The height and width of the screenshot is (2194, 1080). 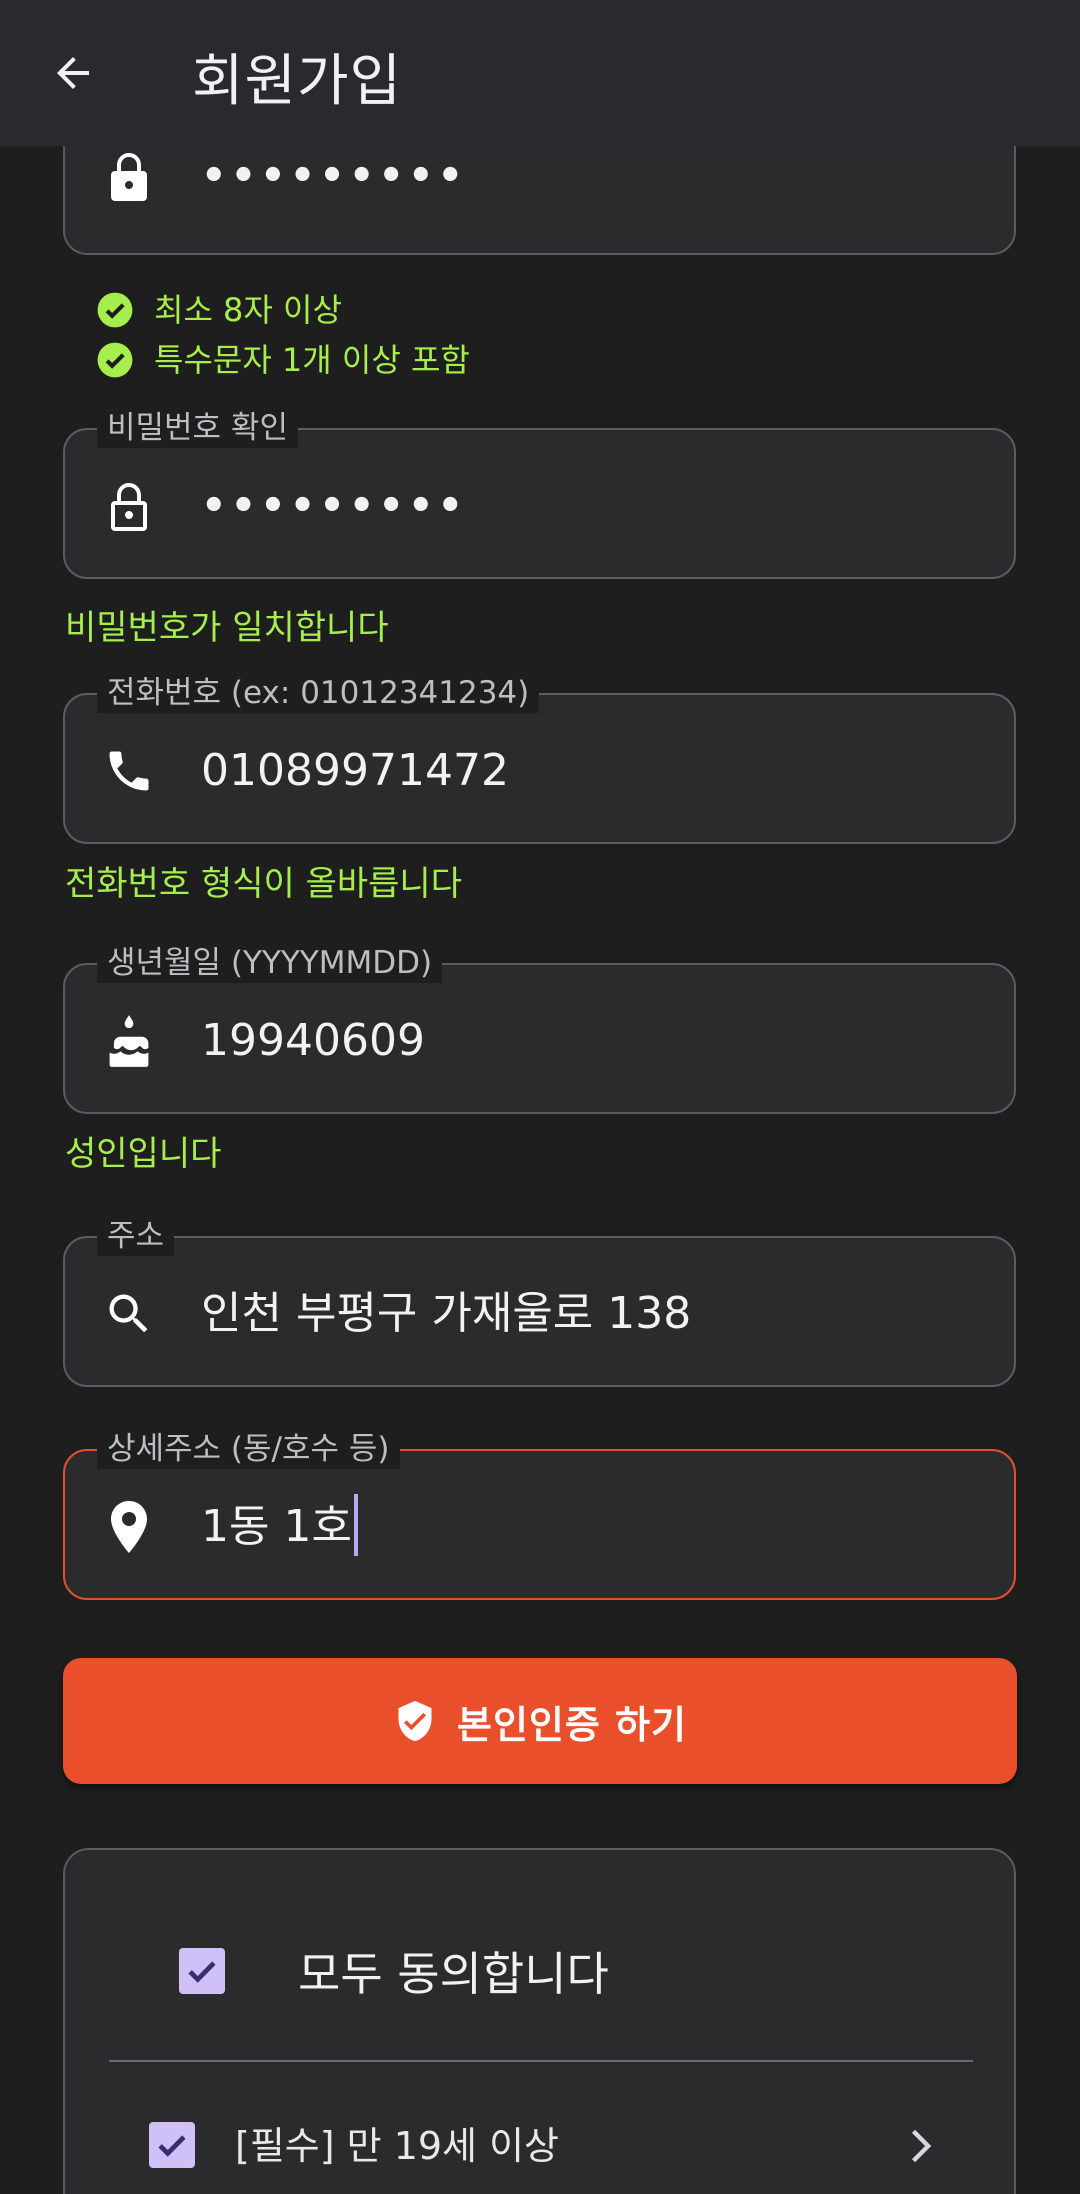 I want to click on phone-icon, so click(x=129, y=771).